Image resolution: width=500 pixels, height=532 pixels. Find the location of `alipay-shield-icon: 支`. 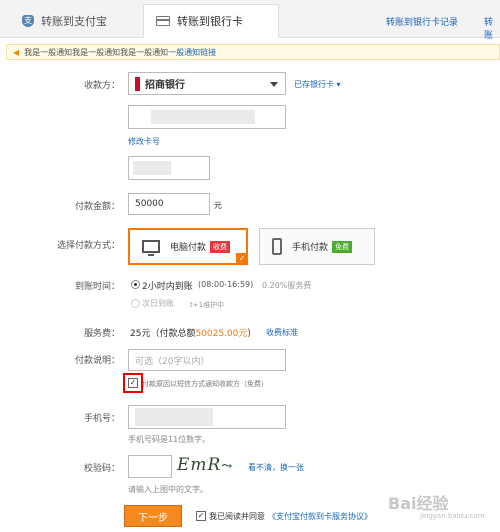

alipay-shield-icon: 支 is located at coordinates (28, 21).